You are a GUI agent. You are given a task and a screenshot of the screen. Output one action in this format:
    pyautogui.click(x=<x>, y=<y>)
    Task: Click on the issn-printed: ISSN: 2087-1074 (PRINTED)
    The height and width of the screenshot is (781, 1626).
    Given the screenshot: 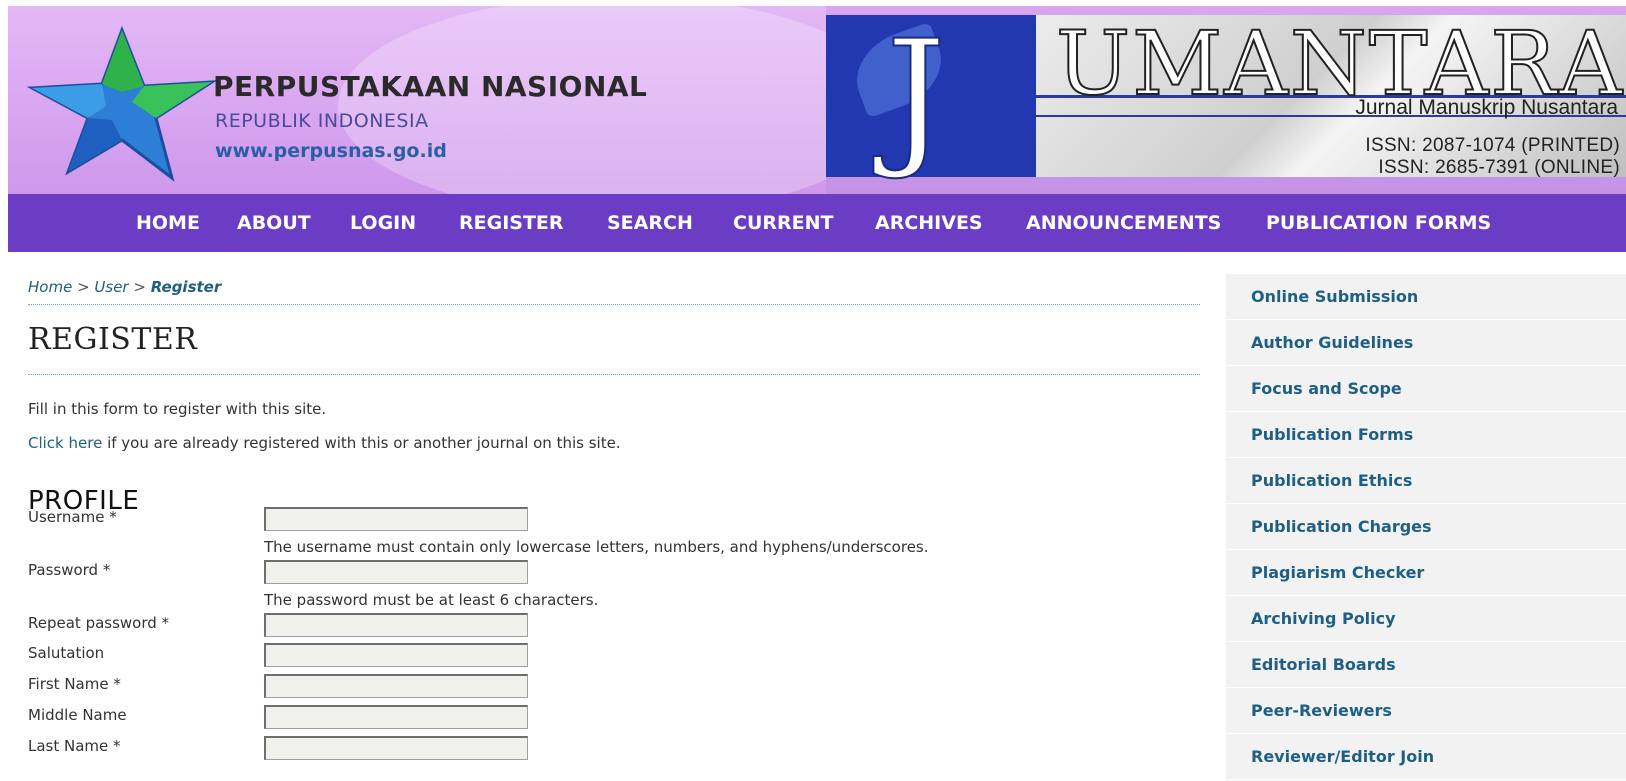 What is the action you would take?
    pyautogui.click(x=1492, y=145)
    